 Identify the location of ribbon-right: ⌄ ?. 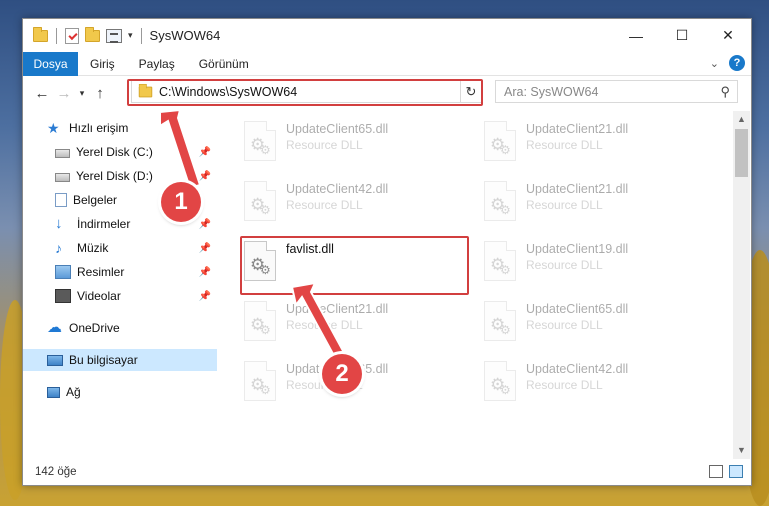
(727, 63).